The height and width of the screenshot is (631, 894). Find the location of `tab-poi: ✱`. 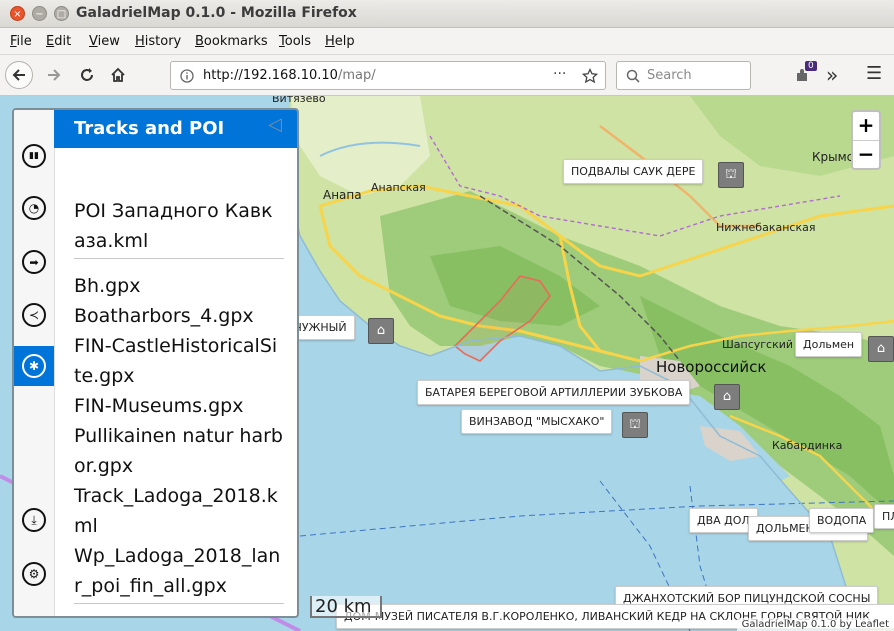

tab-poi: ✱ is located at coordinates (34, 366).